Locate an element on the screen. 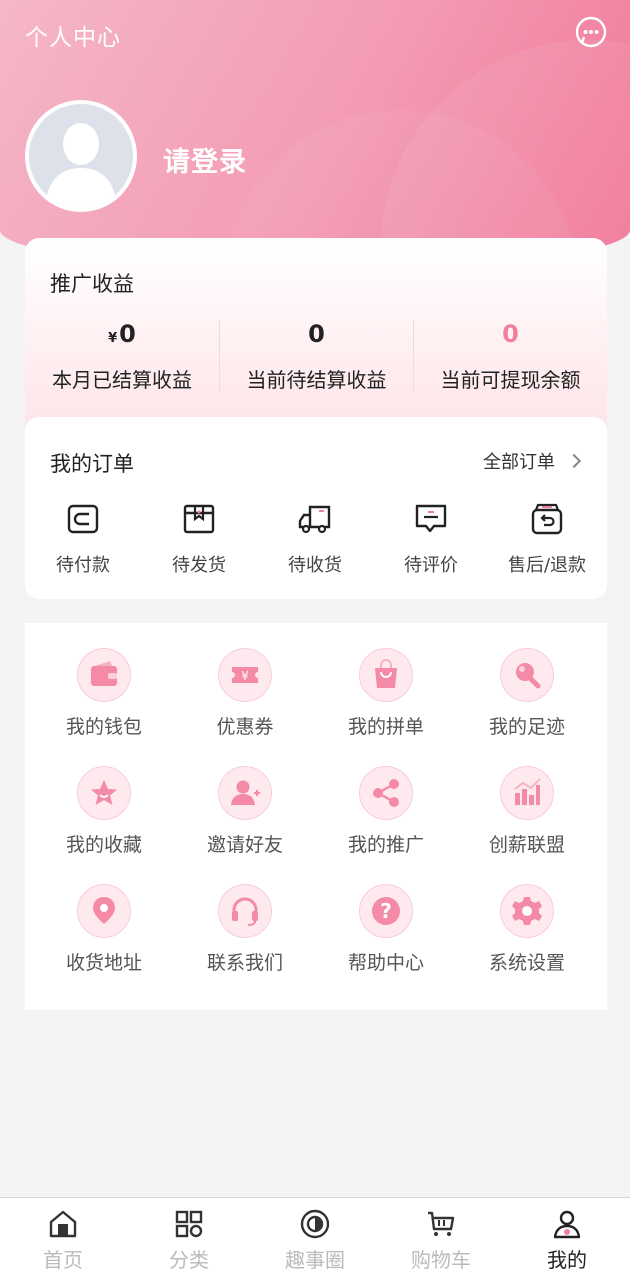  orders-title: 我的订单 is located at coordinates (92, 464).